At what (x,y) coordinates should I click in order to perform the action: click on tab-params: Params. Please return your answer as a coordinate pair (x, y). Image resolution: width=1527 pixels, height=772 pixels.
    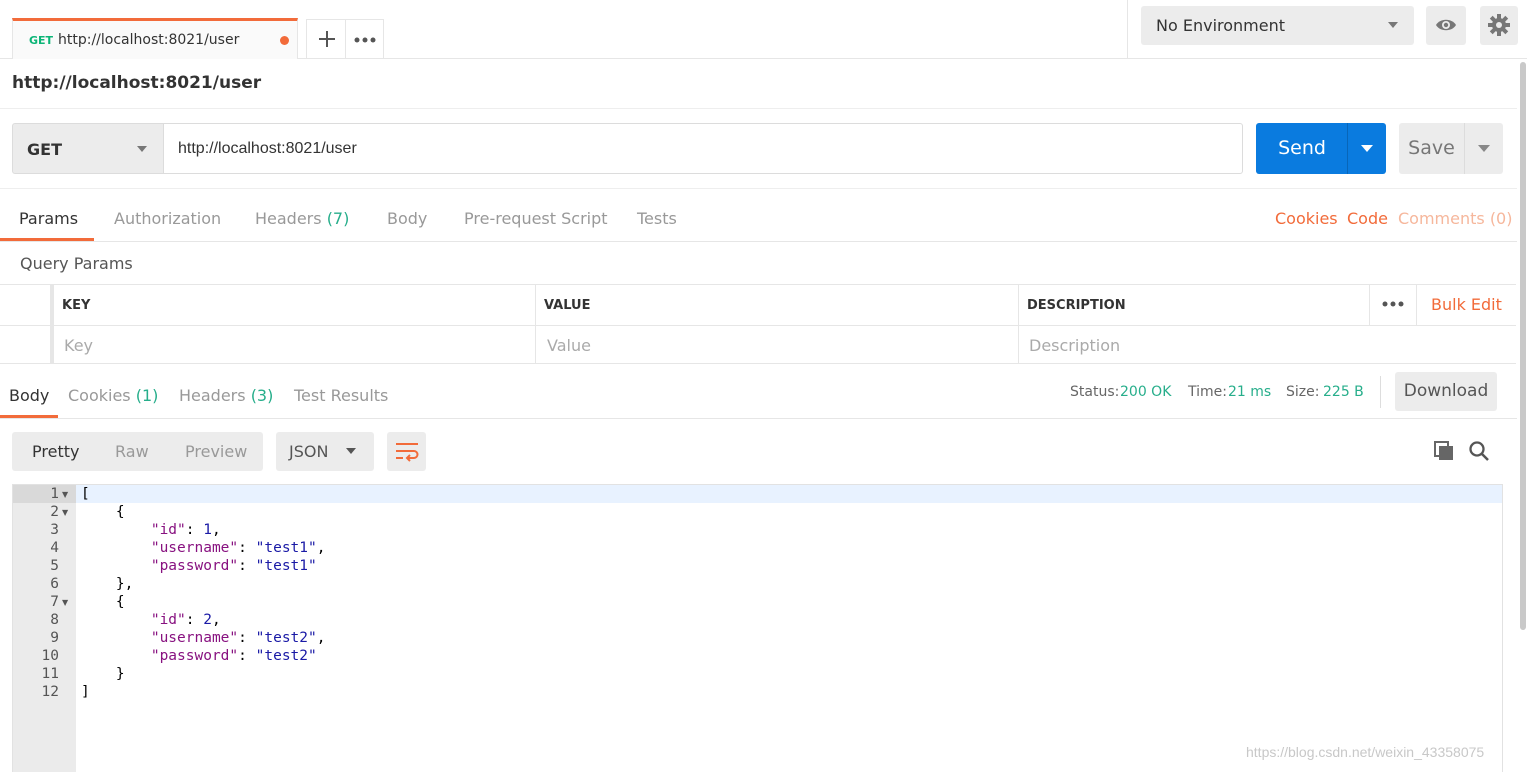
    Looking at the image, I should click on (48, 218).